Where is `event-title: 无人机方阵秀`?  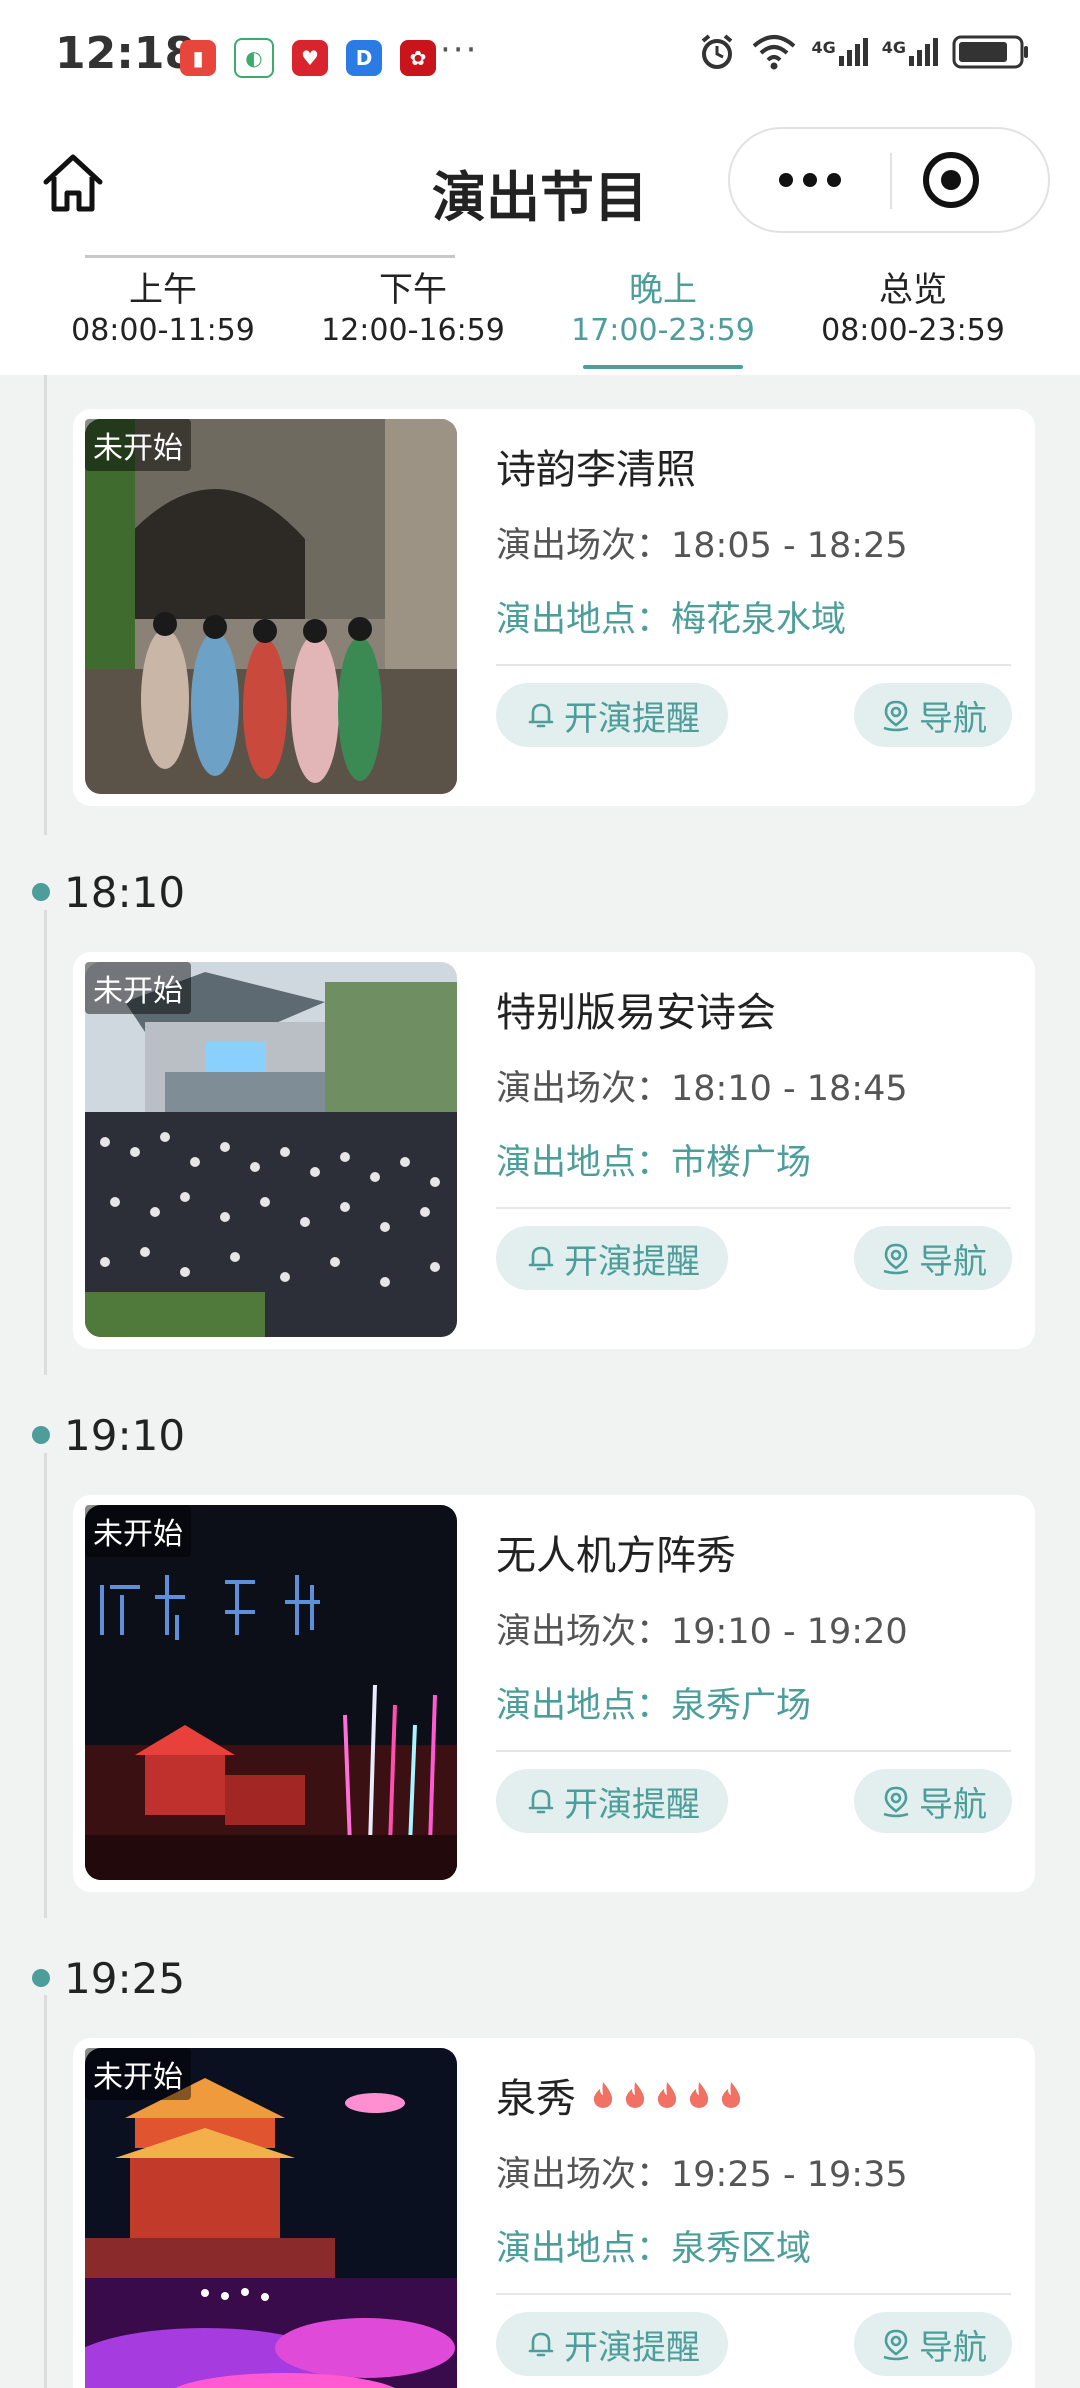
event-title: 无人机方阵秀 is located at coordinates (616, 1552).